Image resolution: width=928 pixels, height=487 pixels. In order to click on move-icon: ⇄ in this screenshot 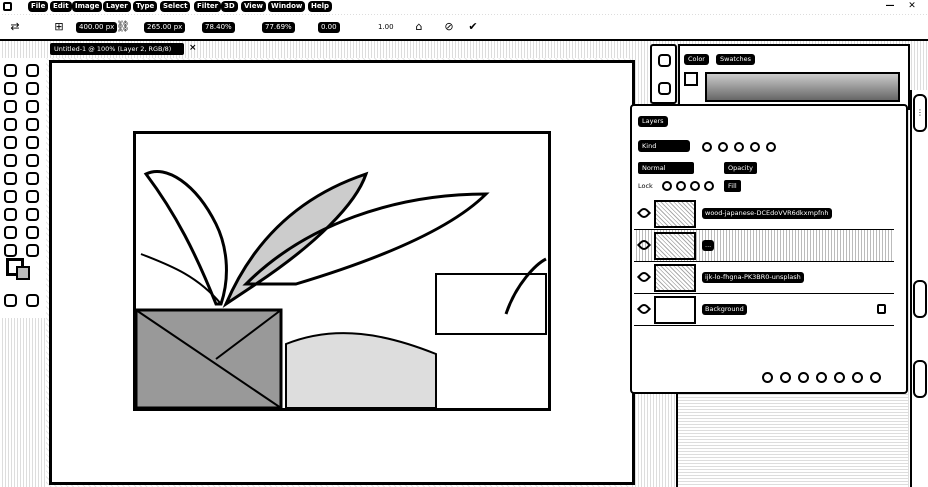, I will do `click(15, 27)`.